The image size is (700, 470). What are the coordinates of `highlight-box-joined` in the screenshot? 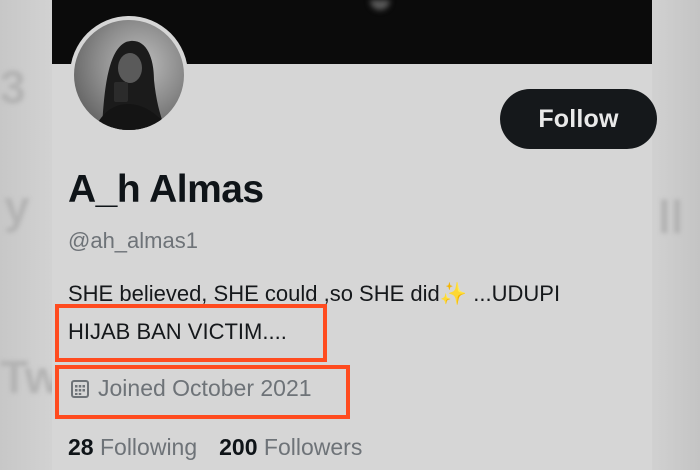 It's located at (202, 392).